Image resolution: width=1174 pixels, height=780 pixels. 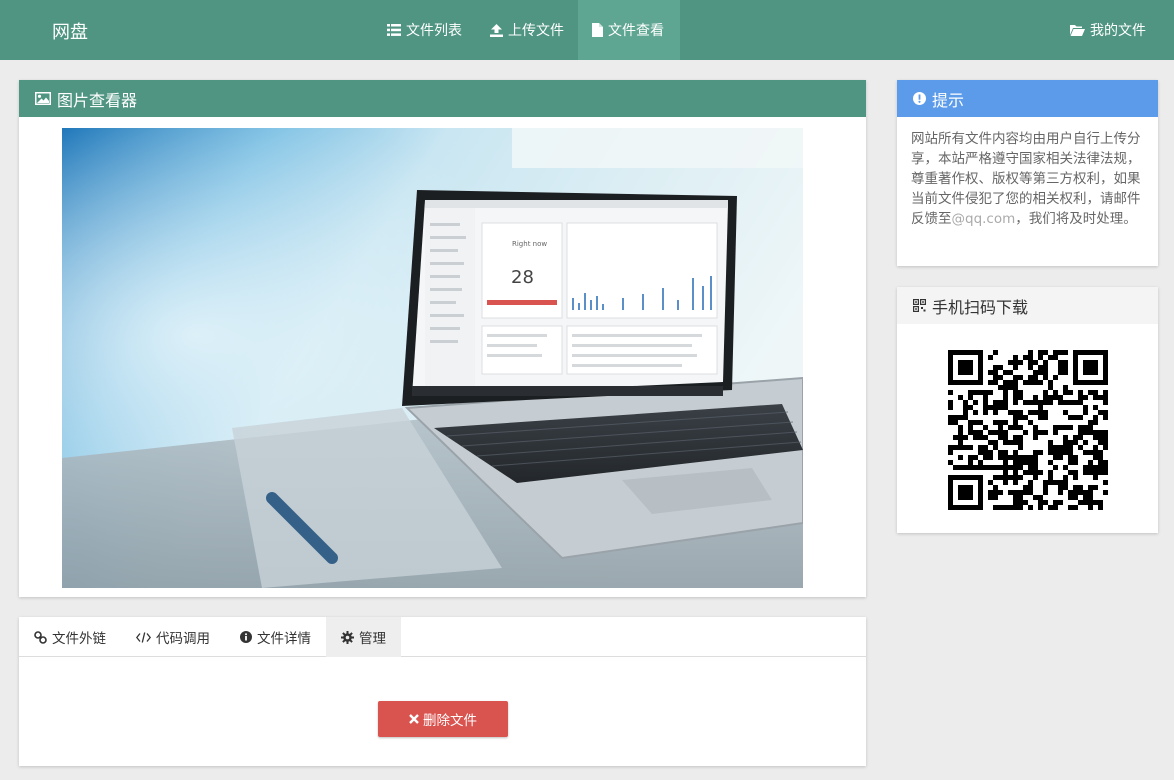 What do you see at coordinates (394, 30) in the screenshot?
I see `list-icon` at bounding box center [394, 30].